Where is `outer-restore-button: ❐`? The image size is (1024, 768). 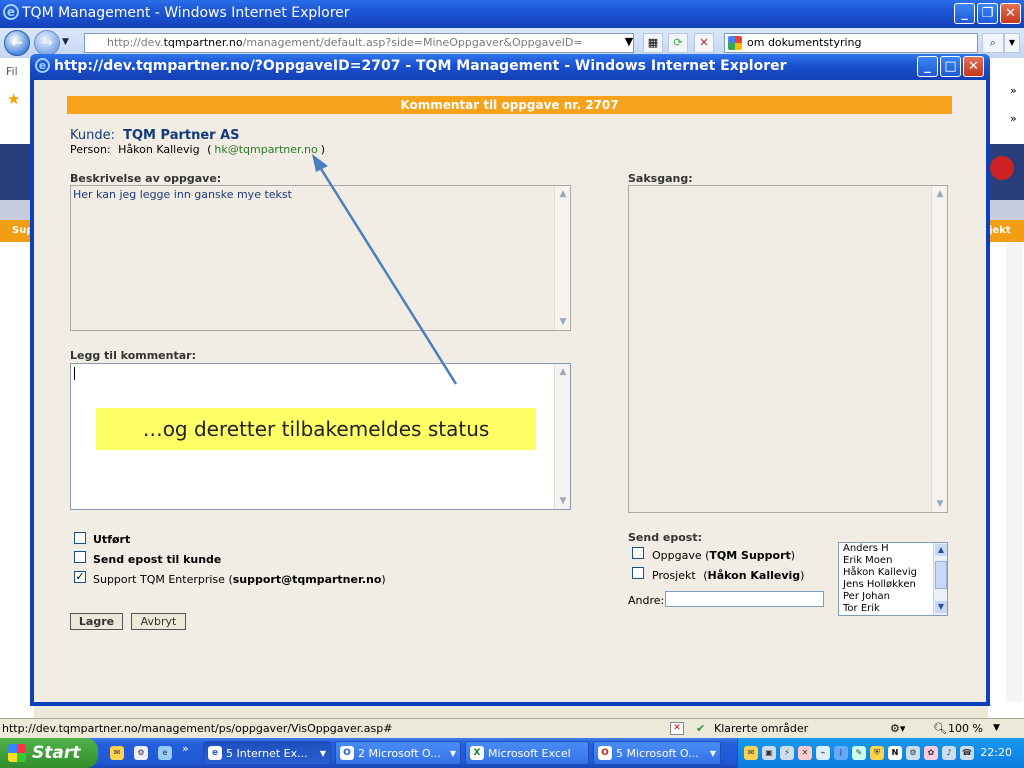
outer-restore-button: ❐ is located at coordinates (987, 13).